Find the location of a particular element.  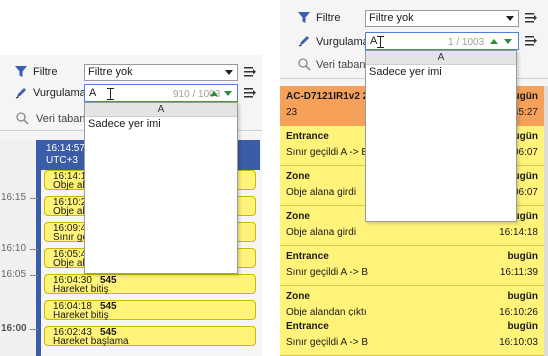

header-timezone: UTC+3 is located at coordinates (62, 160).